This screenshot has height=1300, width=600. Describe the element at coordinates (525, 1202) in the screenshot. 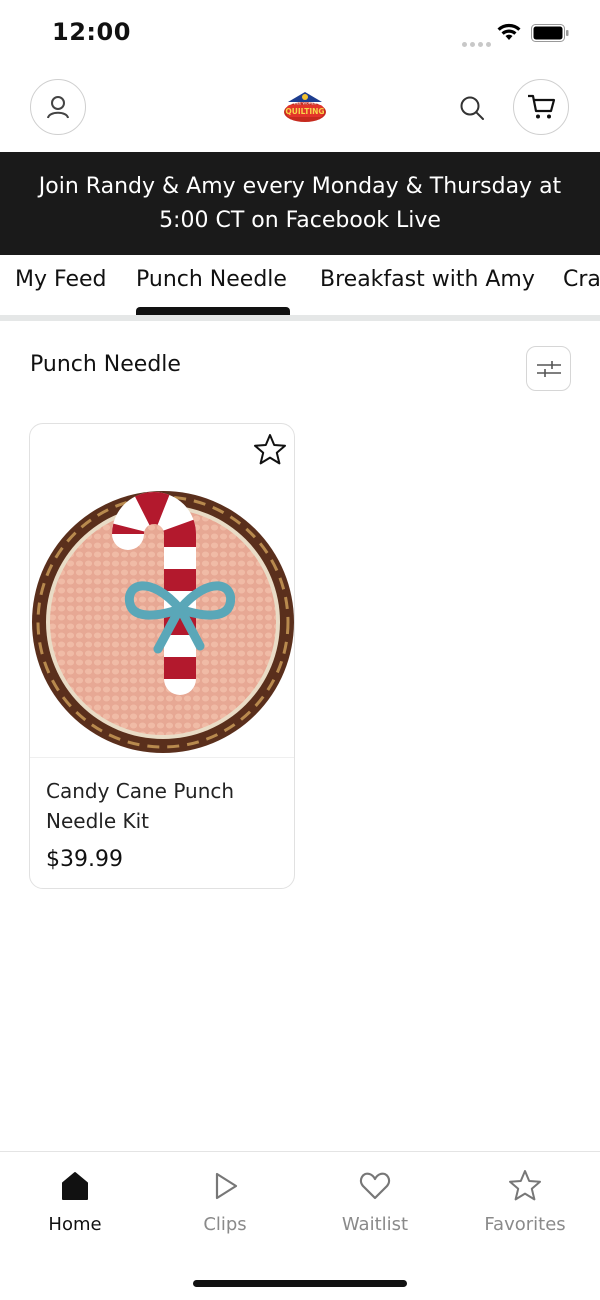

I see `nav-favorites: Favorites` at that location.